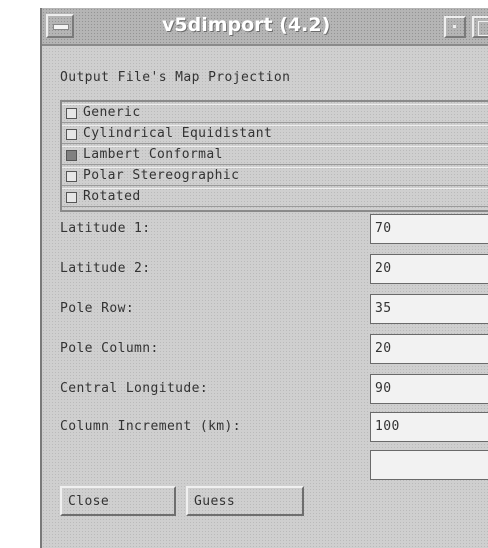  I want to click on pole-column-row: Pole Column: 20, so click(274, 349).